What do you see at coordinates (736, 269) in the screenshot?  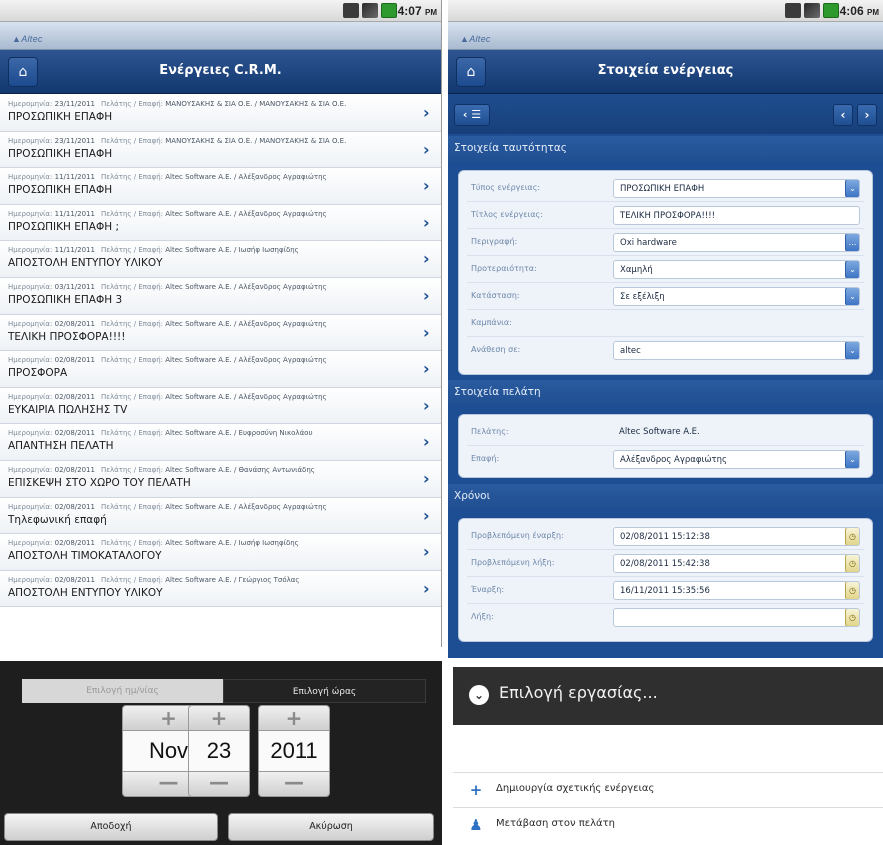 I see `field-value: Χαμηλή ⌄` at bounding box center [736, 269].